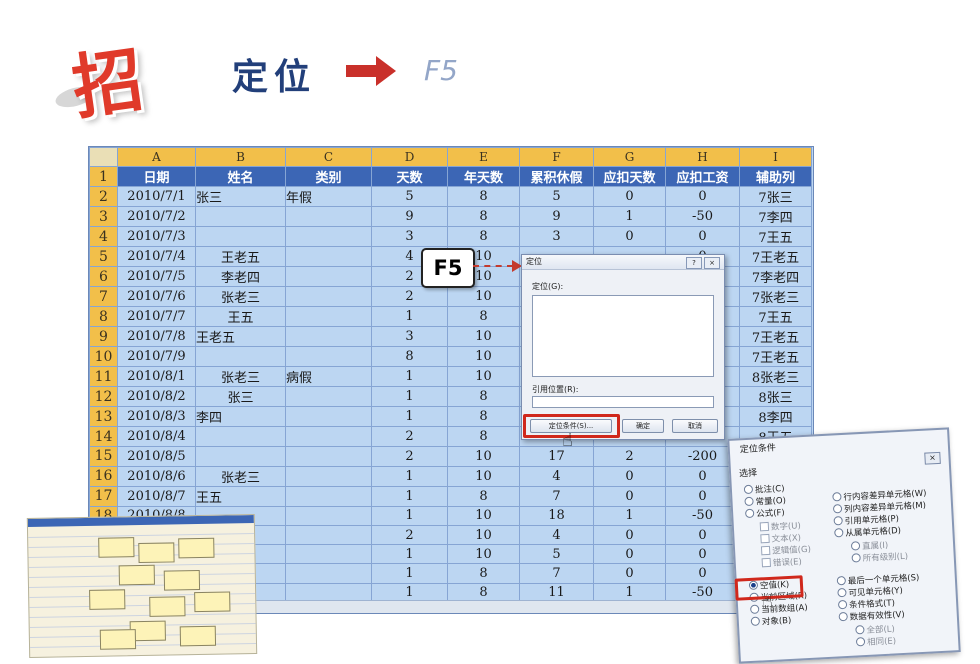  Describe the element at coordinates (156, 277) in the screenshot. I see `cell: 2010/7/5` at that location.